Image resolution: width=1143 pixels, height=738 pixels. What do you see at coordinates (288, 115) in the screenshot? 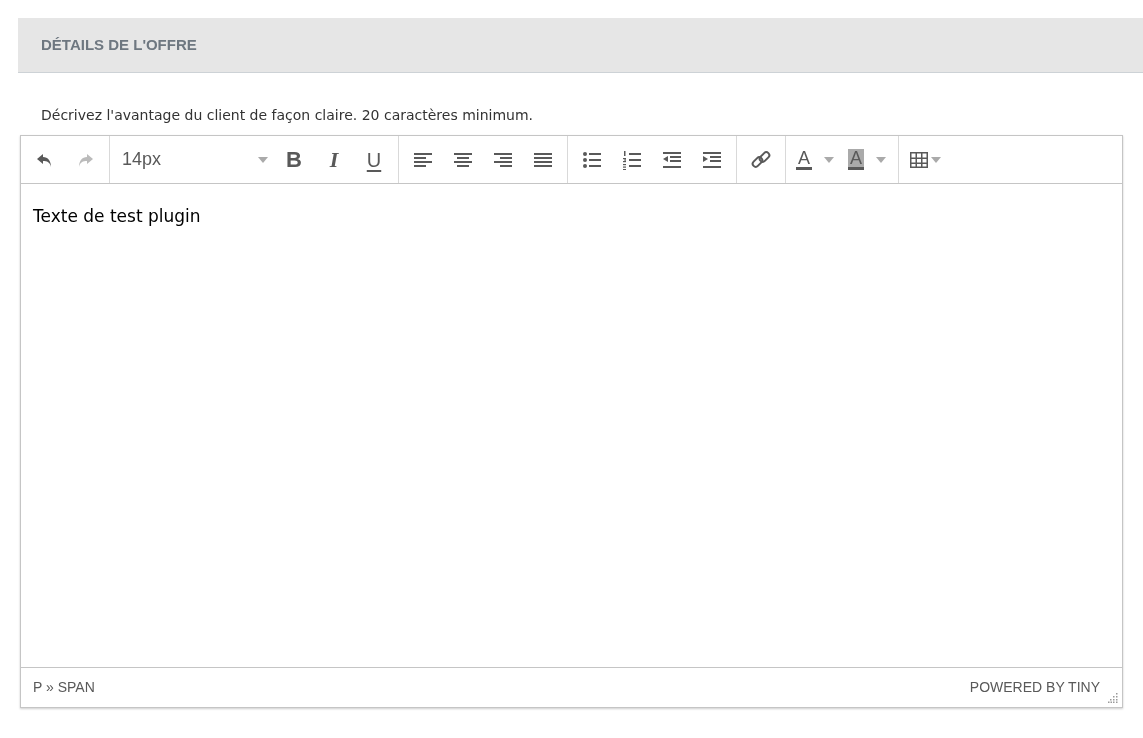
I see `hint-text: Décrivez l'avantage du client de façon claire. 20 caractères minimum.` at bounding box center [288, 115].